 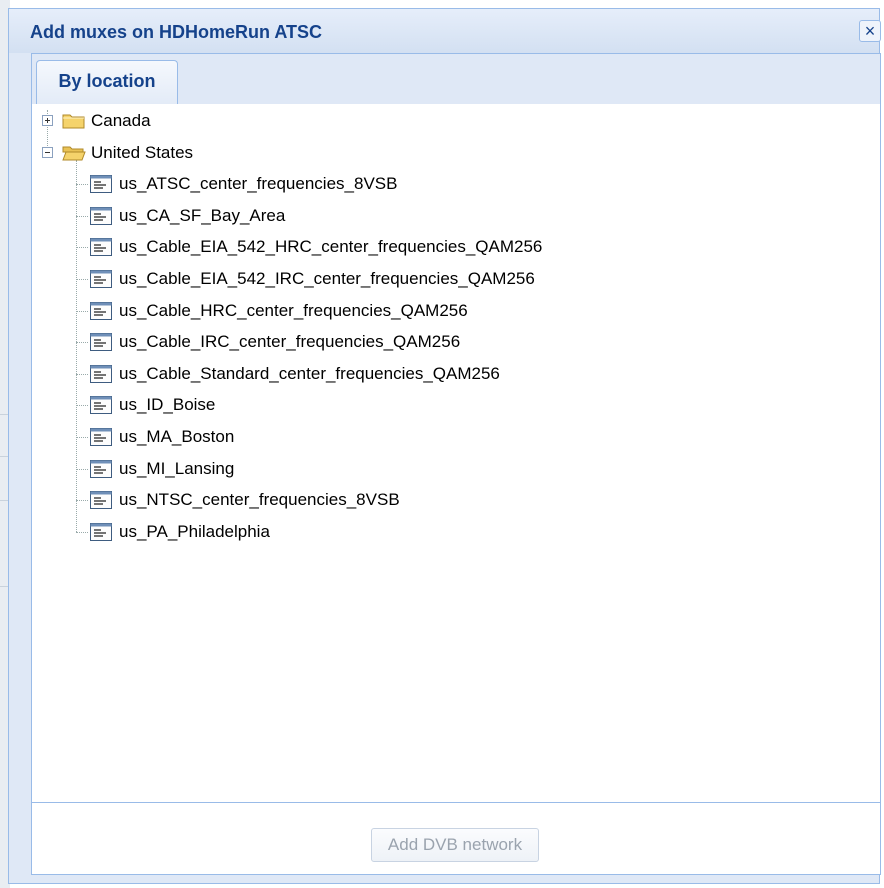 I want to click on close-button: ×, so click(x=870, y=31).